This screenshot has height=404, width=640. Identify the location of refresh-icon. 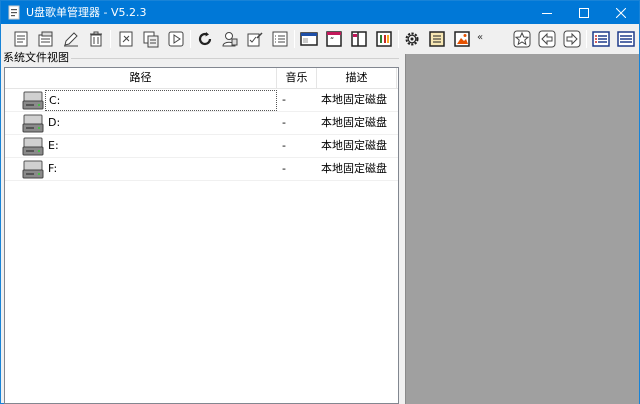
(205, 39).